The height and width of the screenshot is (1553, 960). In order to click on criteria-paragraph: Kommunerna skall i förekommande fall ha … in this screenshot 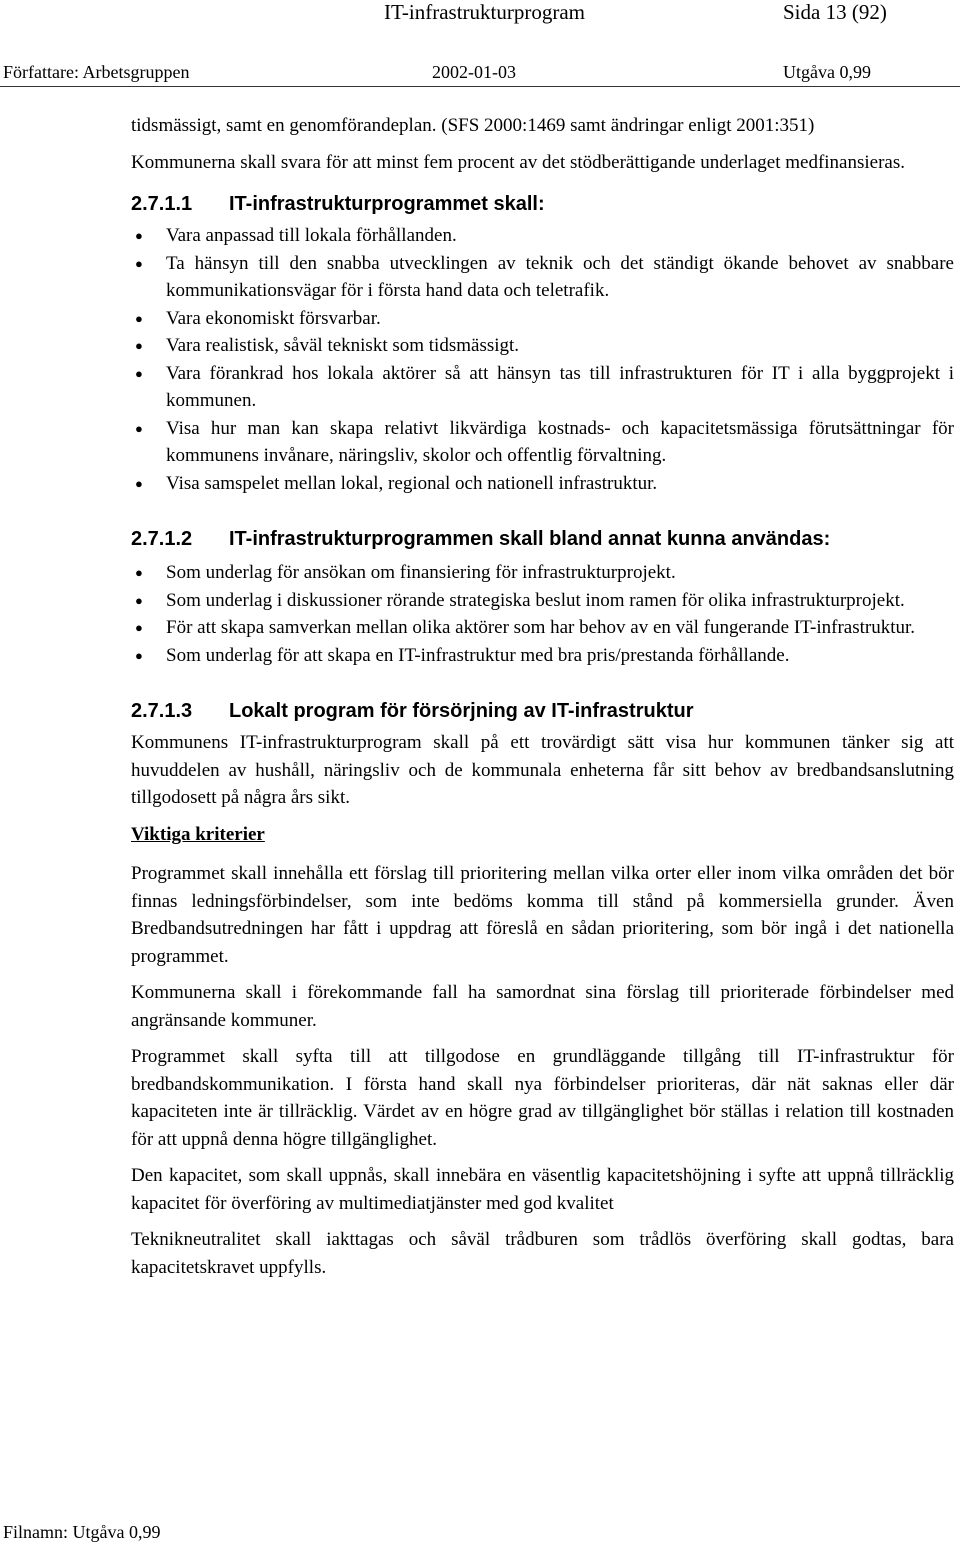, I will do `click(542, 1006)`.